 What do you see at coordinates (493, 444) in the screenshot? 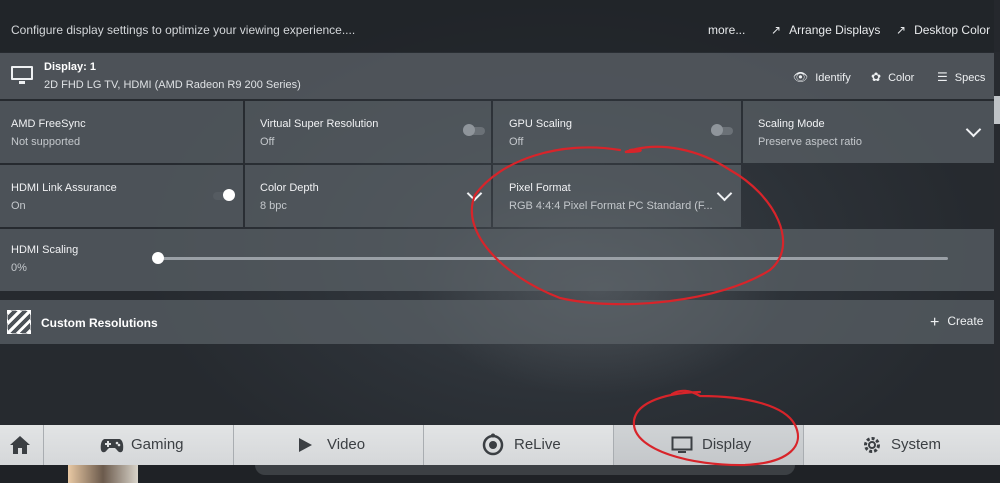
I see `relive-icon` at bounding box center [493, 444].